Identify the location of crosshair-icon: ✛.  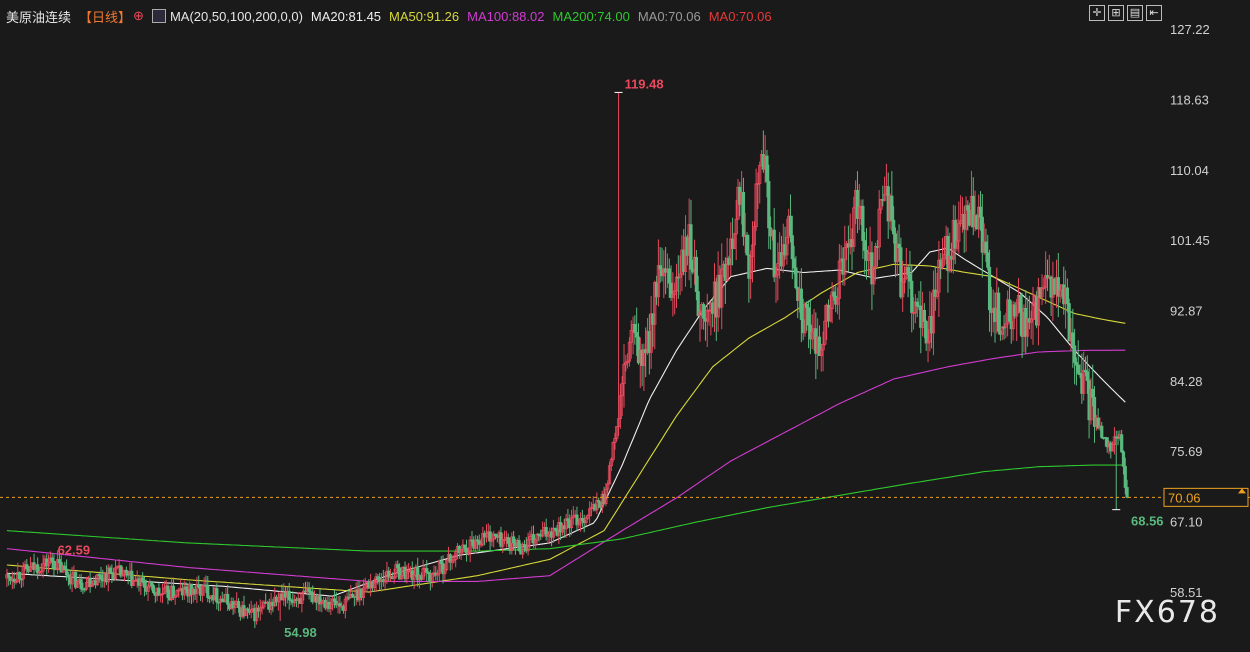
(1097, 13).